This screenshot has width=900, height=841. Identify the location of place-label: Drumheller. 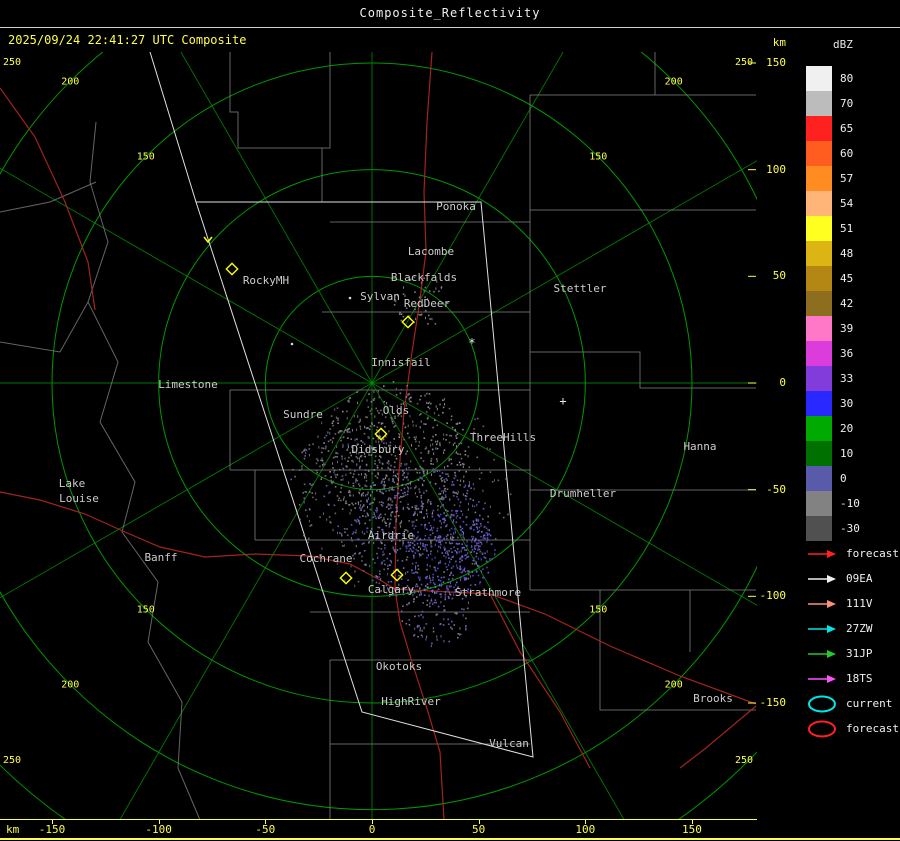
(583, 493).